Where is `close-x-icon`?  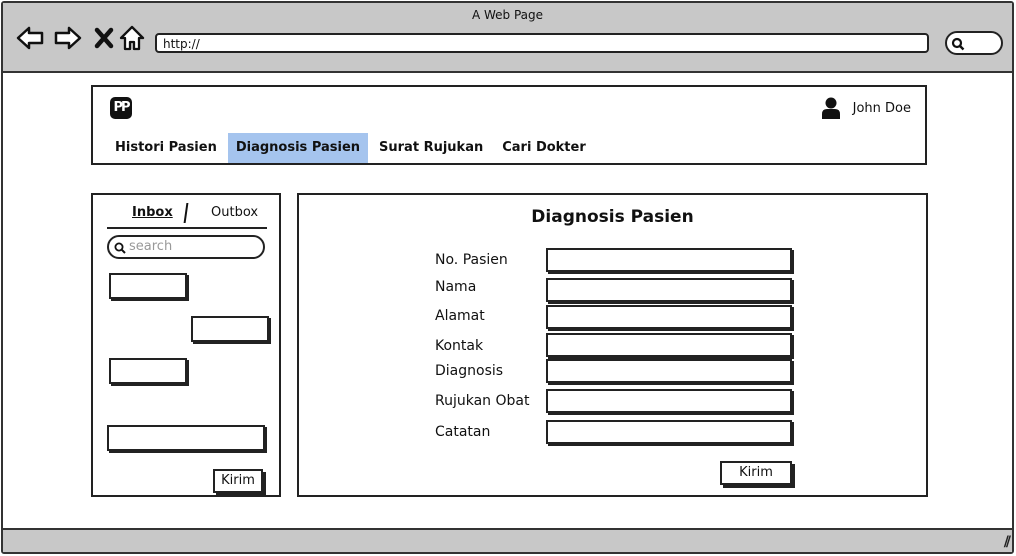 close-x-icon is located at coordinates (104, 38).